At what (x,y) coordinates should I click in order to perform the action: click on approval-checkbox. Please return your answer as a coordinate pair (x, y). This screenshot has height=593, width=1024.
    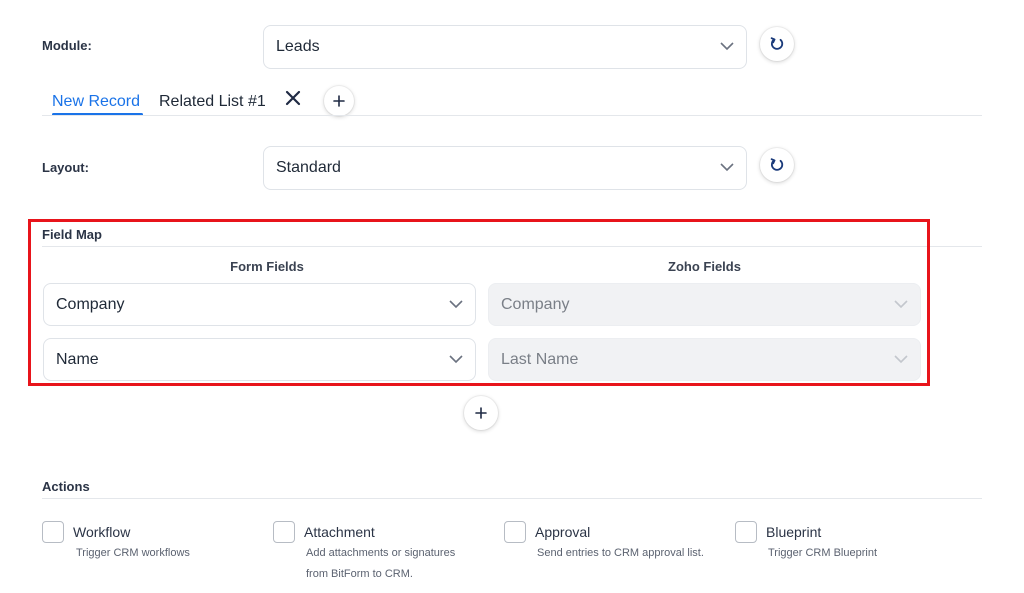
    Looking at the image, I should click on (515, 532).